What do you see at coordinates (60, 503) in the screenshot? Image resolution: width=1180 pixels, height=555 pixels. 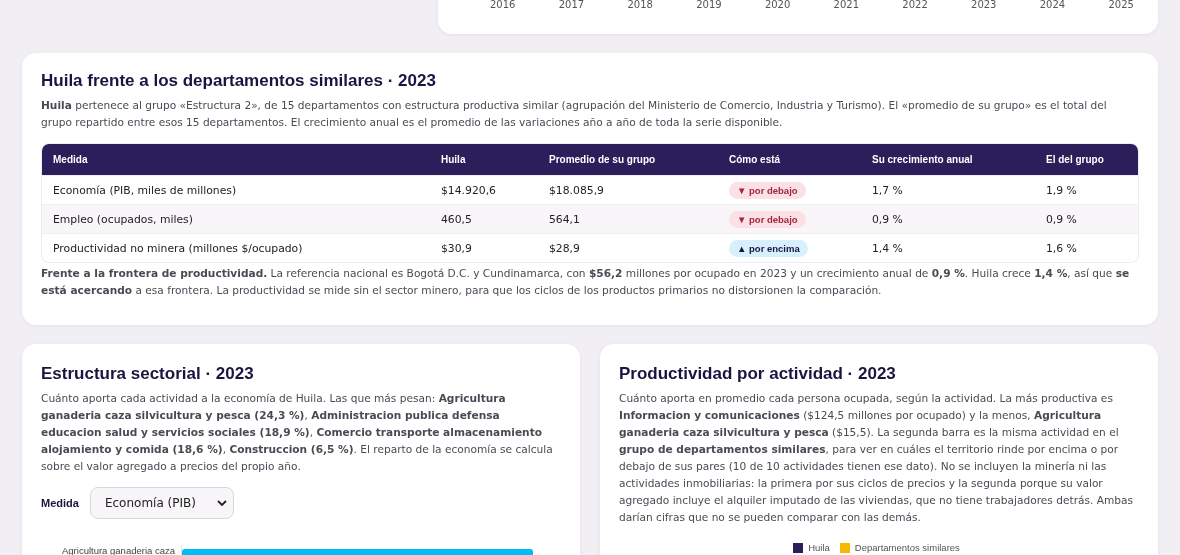 I see `field-label: Medida` at bounding box center [60, 503].